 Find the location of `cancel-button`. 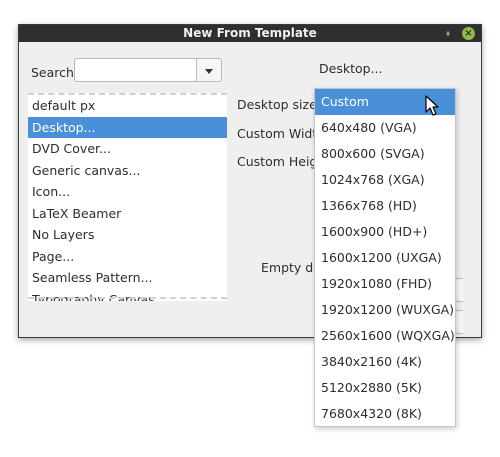

cancel-button is located at coordinates (459, 290).